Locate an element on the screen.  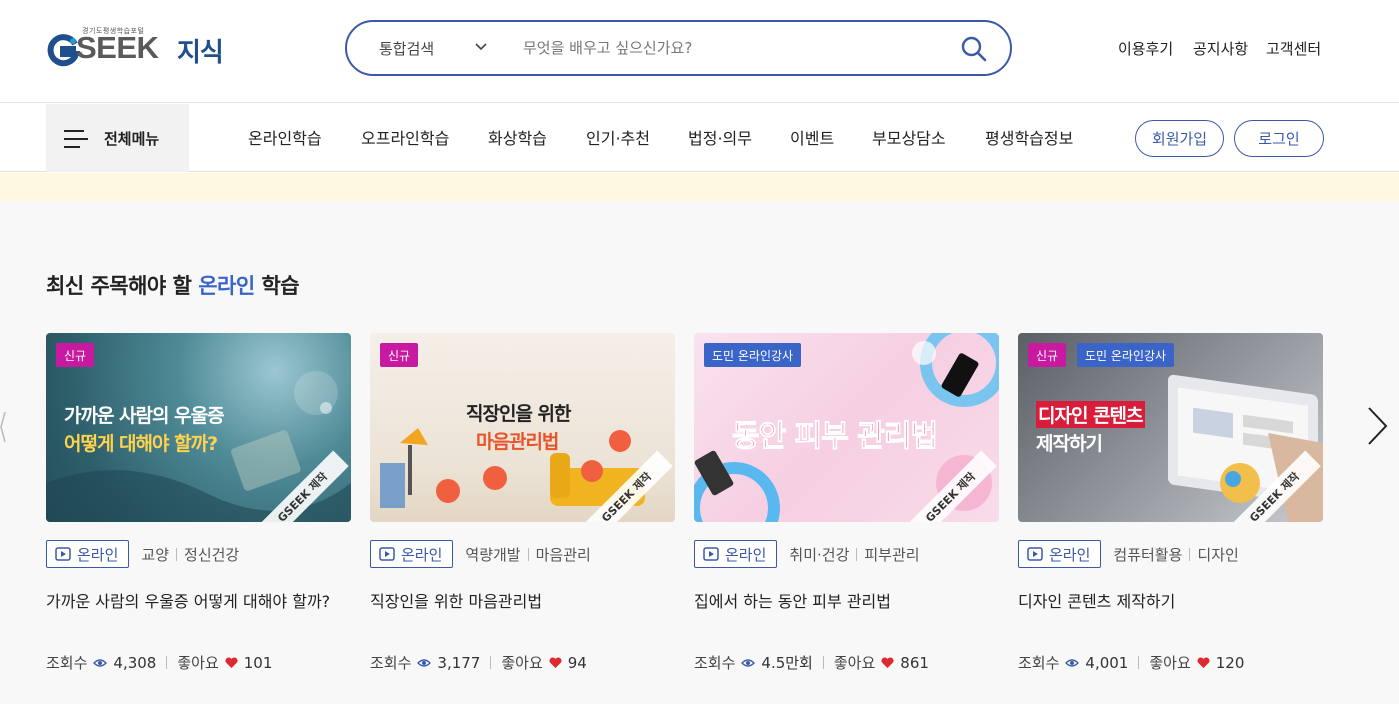
next-arrow-icon is located at coordinates (1377, 426).